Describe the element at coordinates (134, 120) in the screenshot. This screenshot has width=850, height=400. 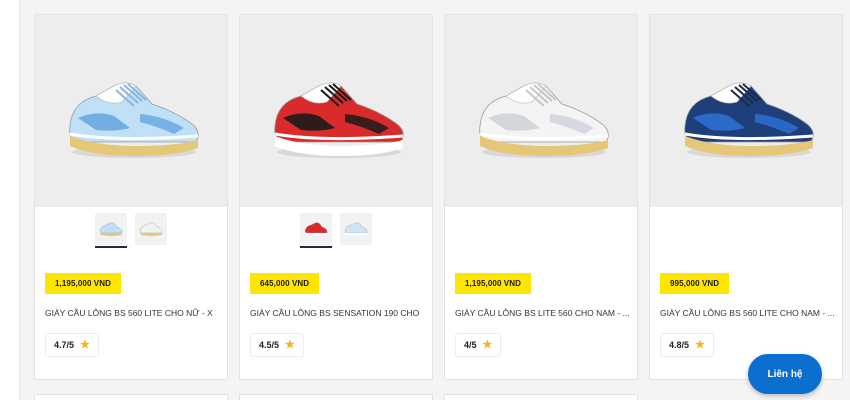
I see `shoe-light-blue-icon` at that location.